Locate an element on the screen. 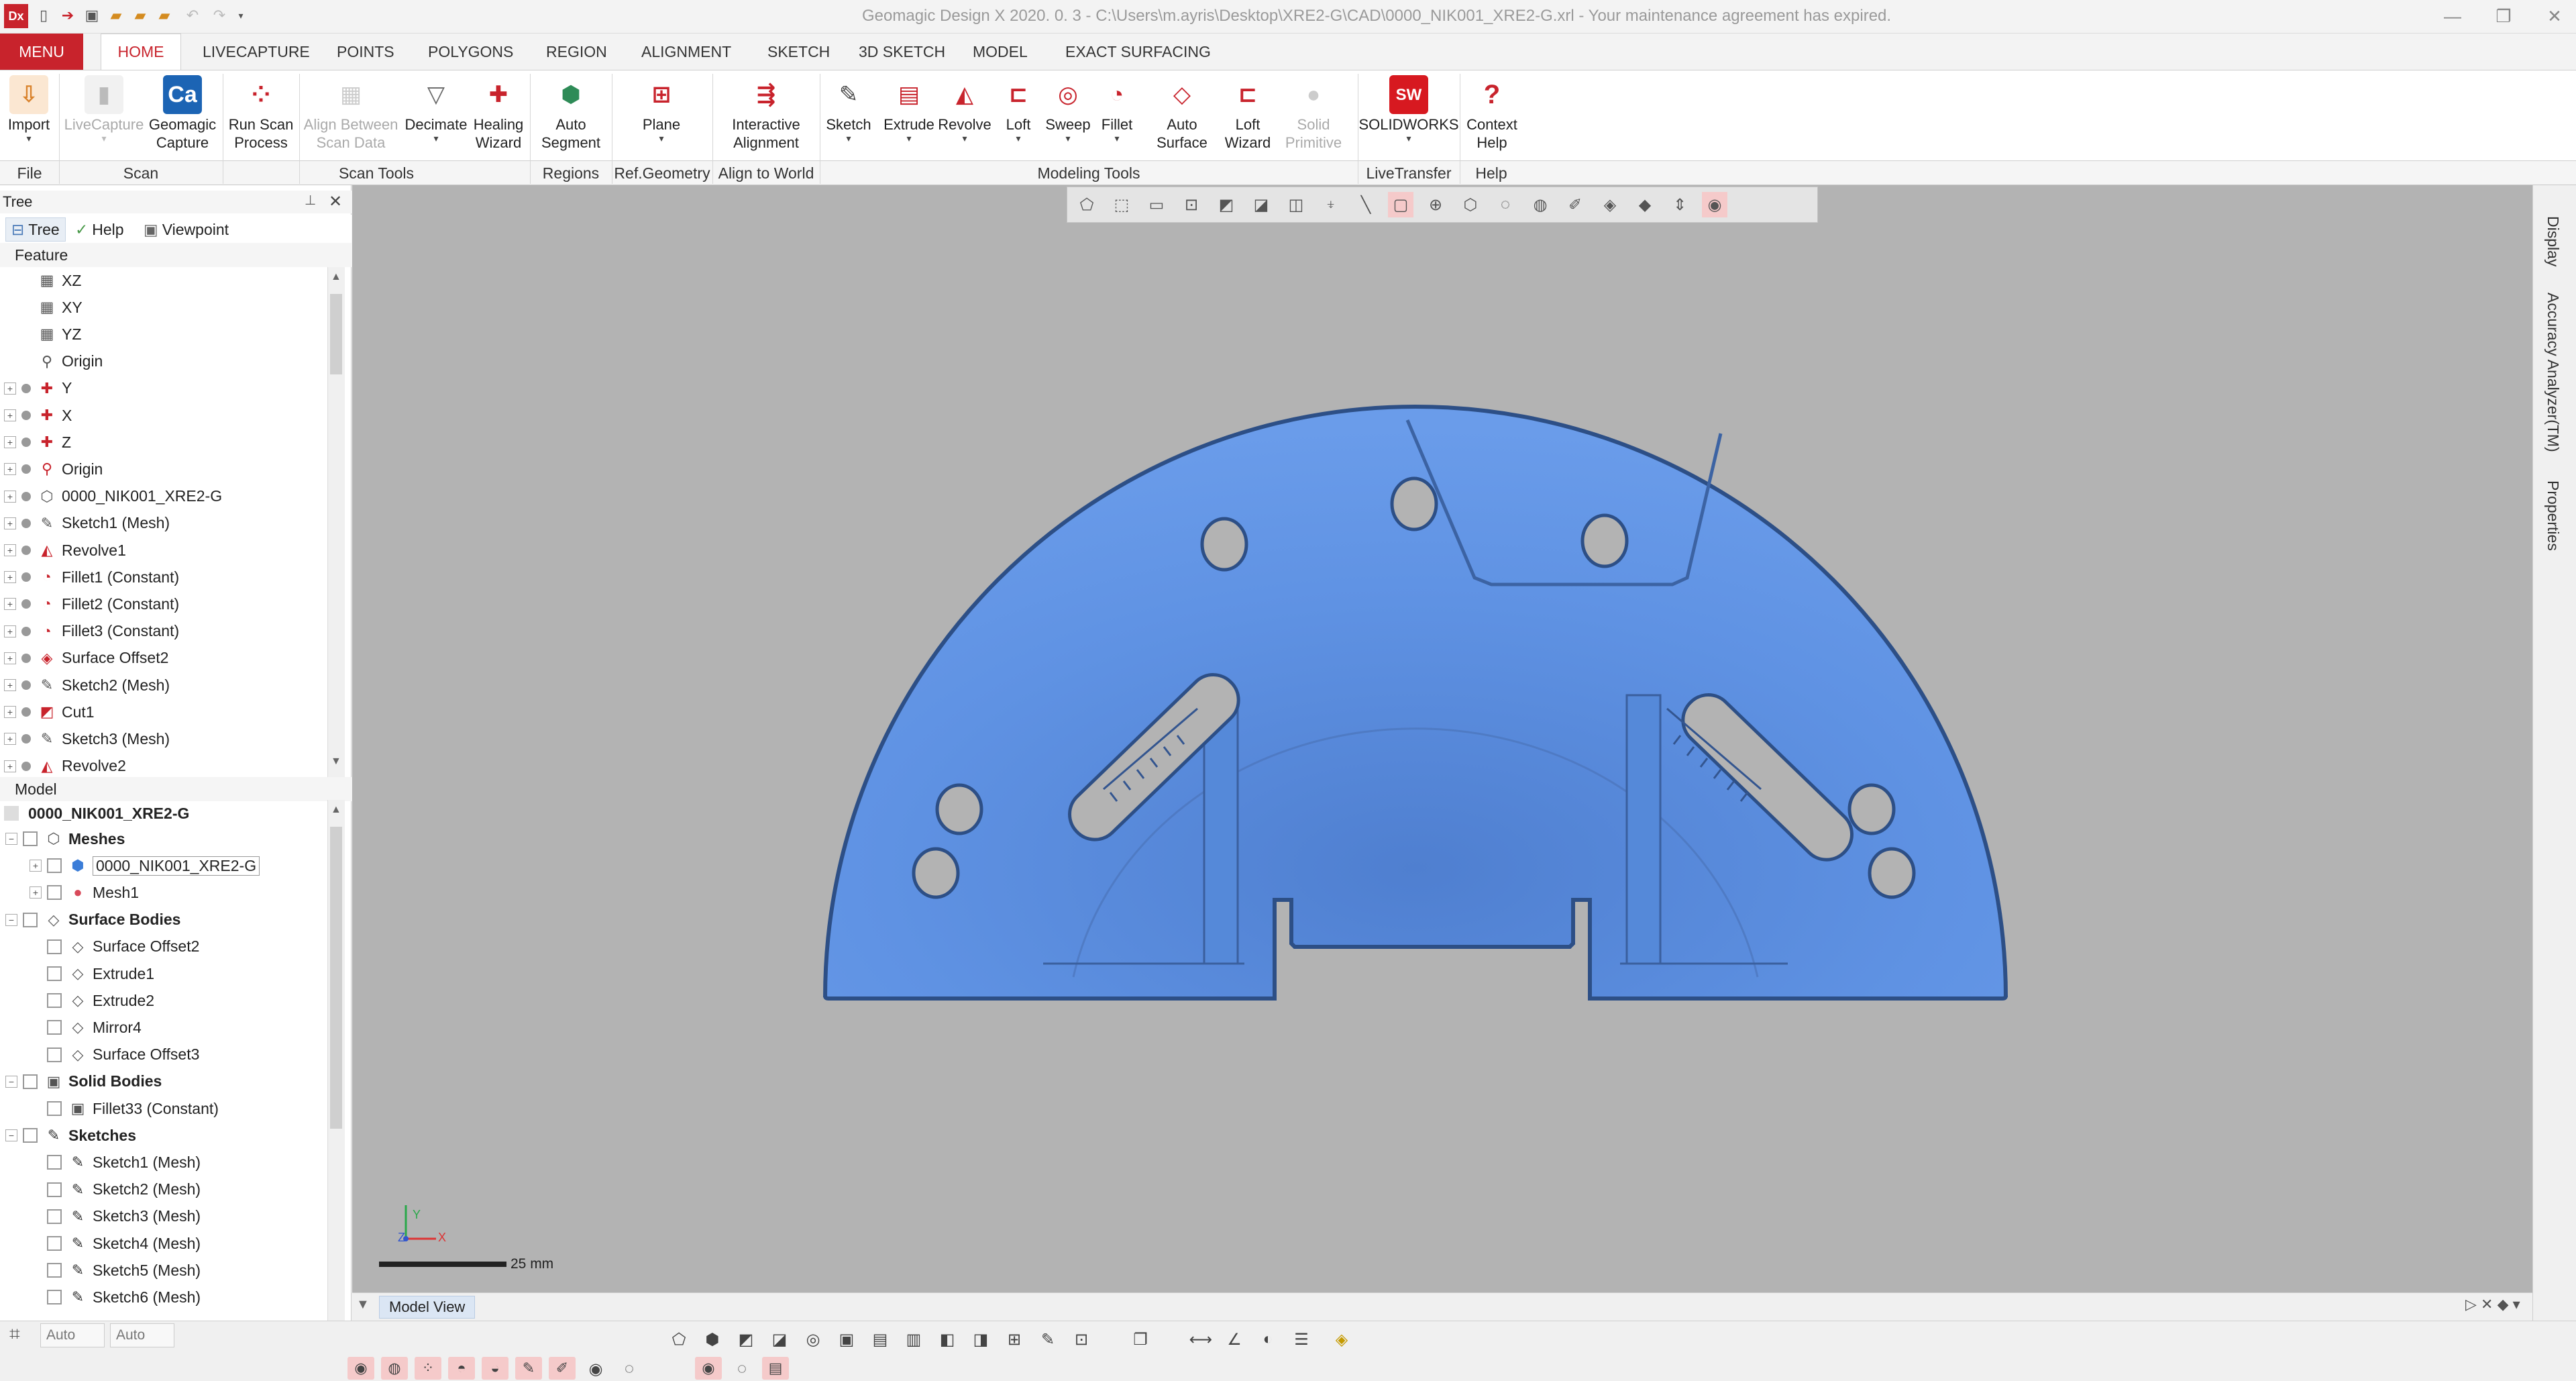  close-icon: ✕ is located at coordinates (2554, 16).